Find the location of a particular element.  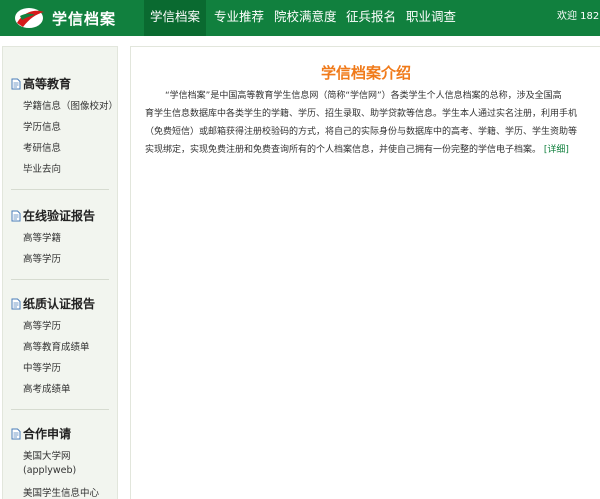

sidebar-item-graduate-destination: 毕业去向 is located at coordinates (42, 168).